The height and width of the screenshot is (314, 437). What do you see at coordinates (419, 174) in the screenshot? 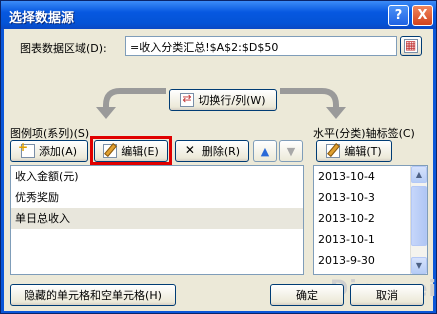
I see `scroll-up-button: ▲` at bounding box center [419, 174].